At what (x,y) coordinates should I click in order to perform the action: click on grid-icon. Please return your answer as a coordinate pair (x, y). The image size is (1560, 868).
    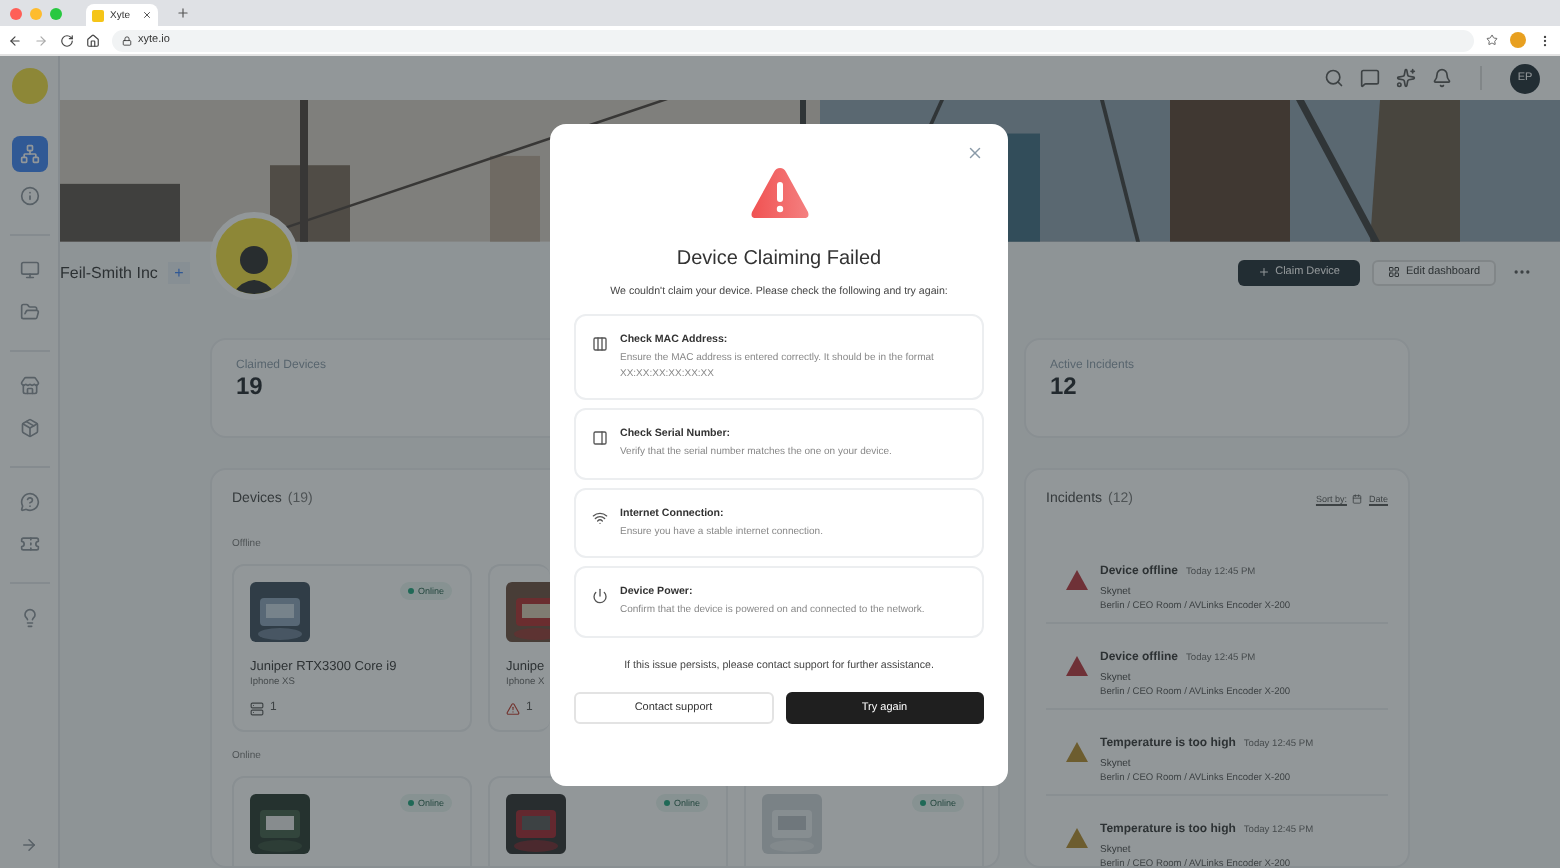
    Looking at the image, I should click on (1394, 272).